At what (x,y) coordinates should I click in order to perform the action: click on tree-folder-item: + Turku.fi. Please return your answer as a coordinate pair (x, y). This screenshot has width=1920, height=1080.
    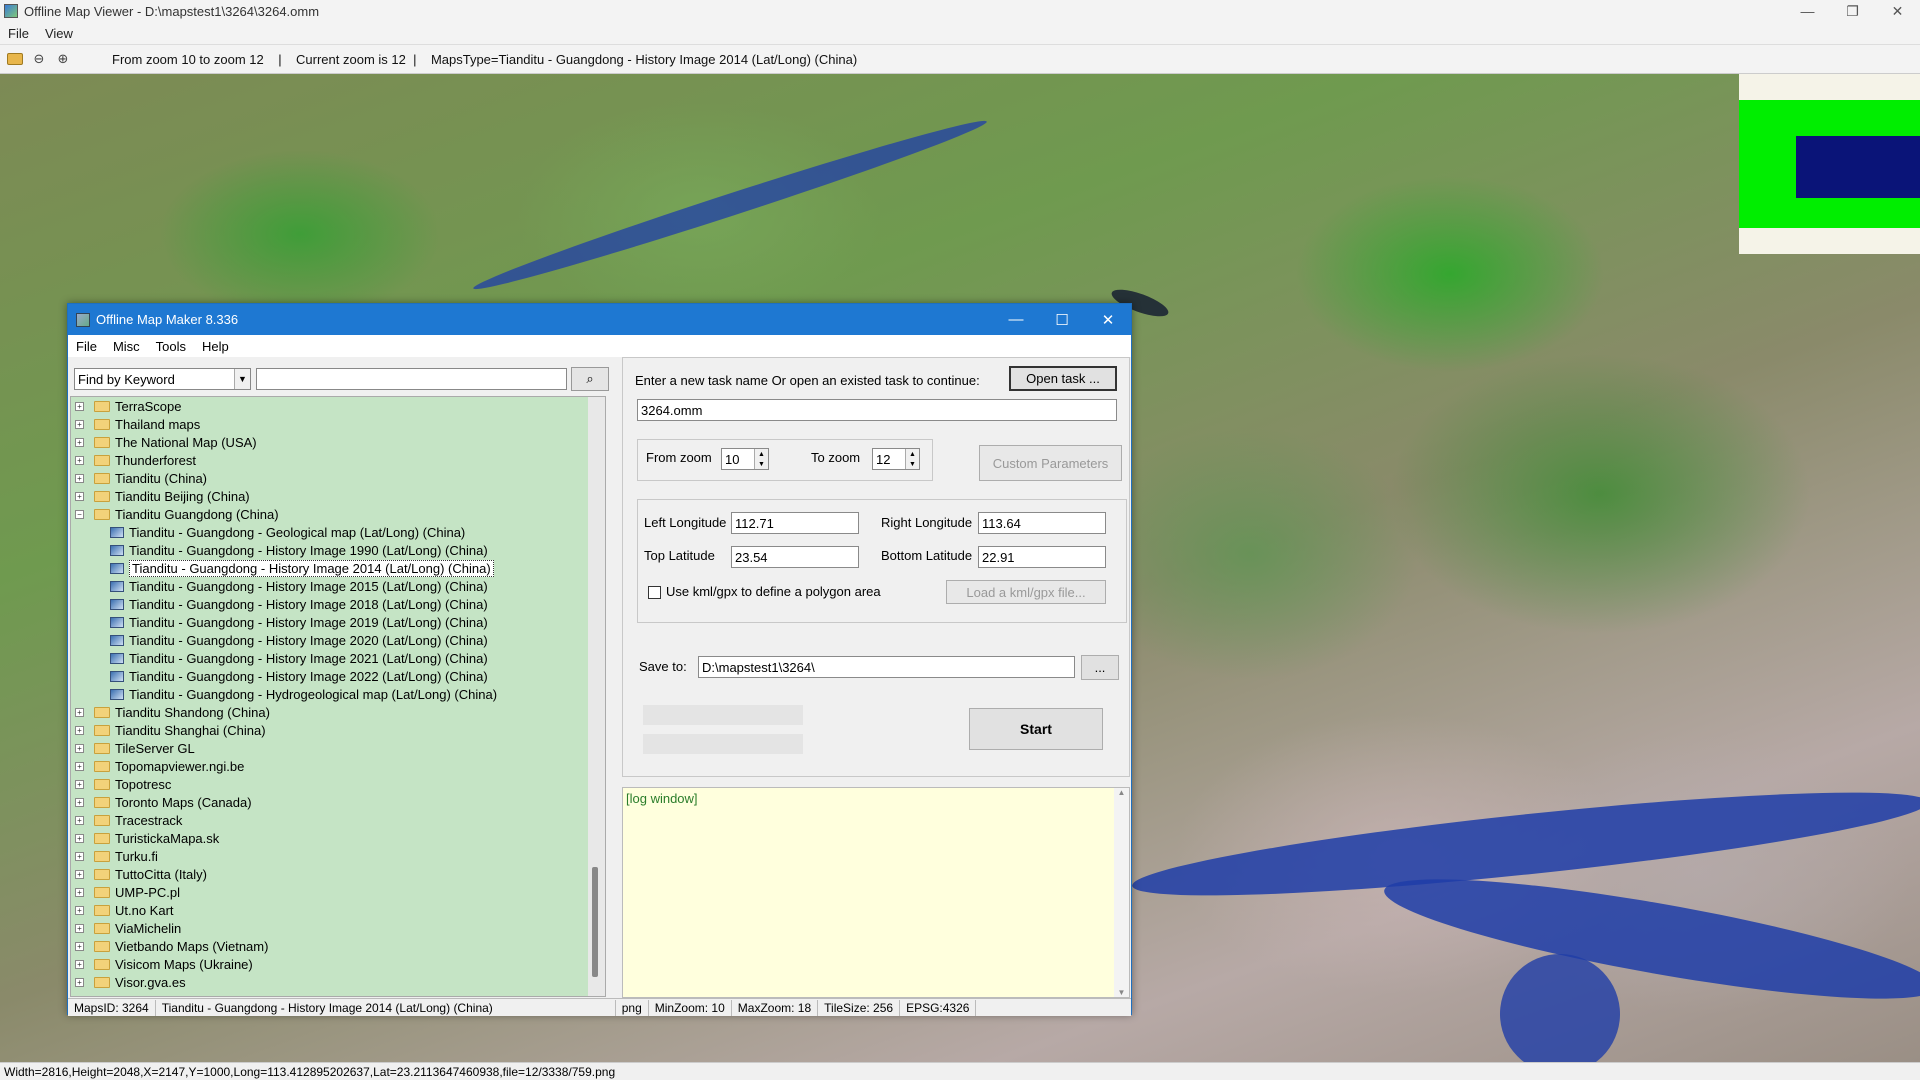
    Looking at the image, I should click on (338, 856).